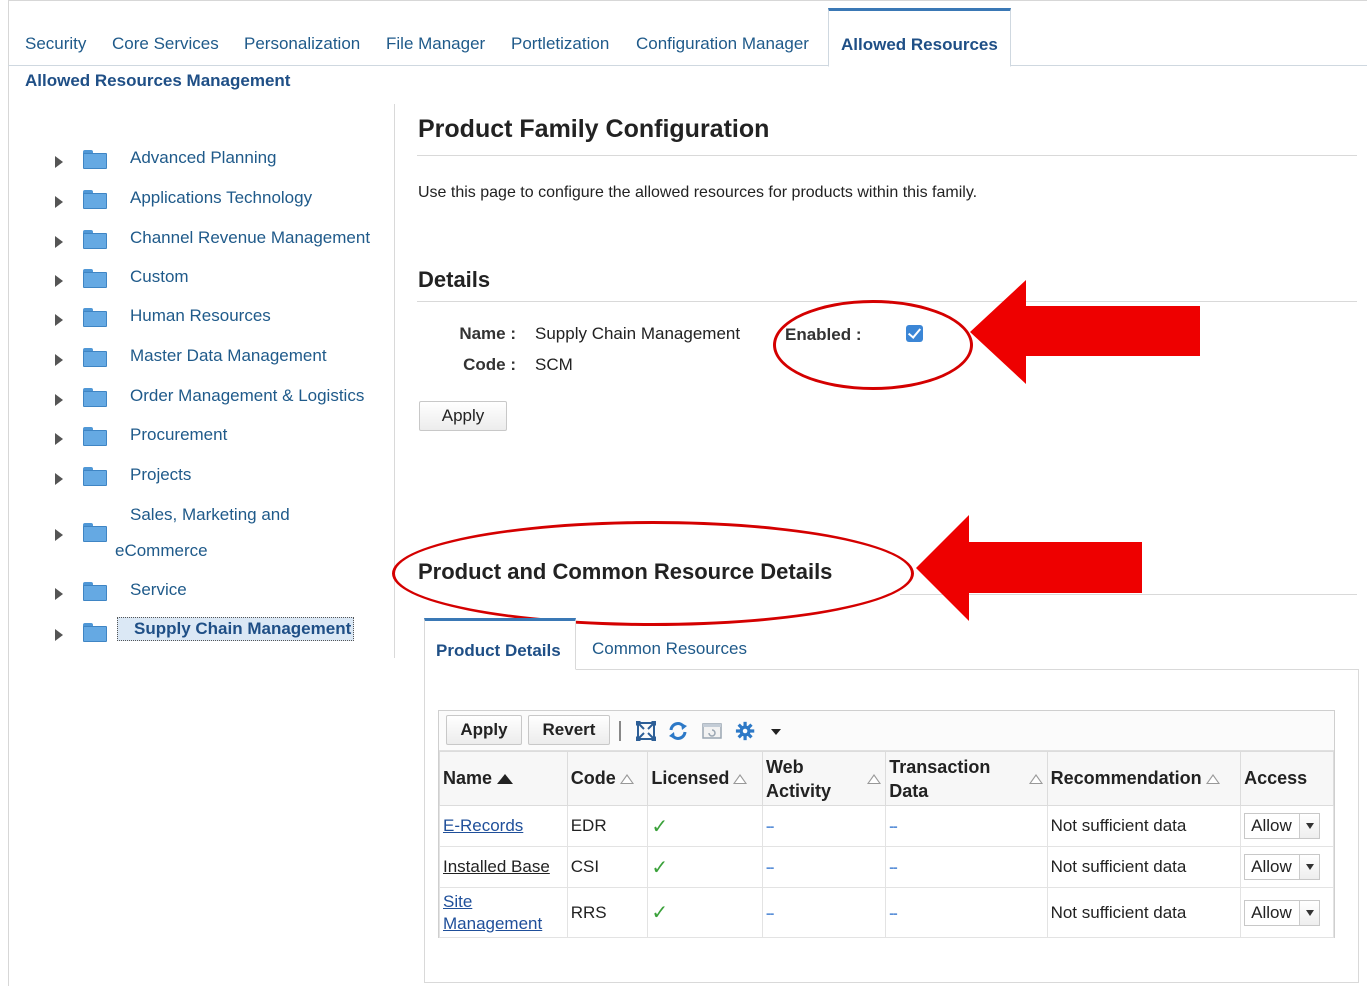 The width and height of the screenshot is (1367, 986). I want to click on detach-table-icon, so click(646, 731).